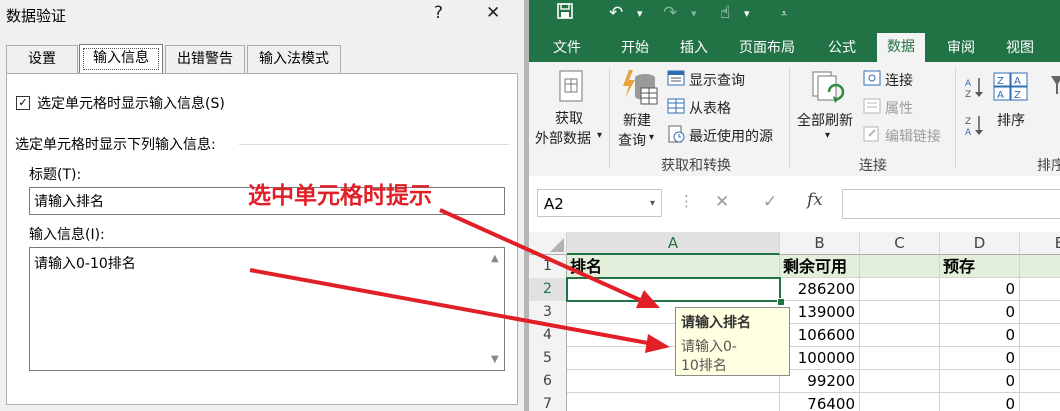  I want to click on annotation-arrows, so click(459, 280).